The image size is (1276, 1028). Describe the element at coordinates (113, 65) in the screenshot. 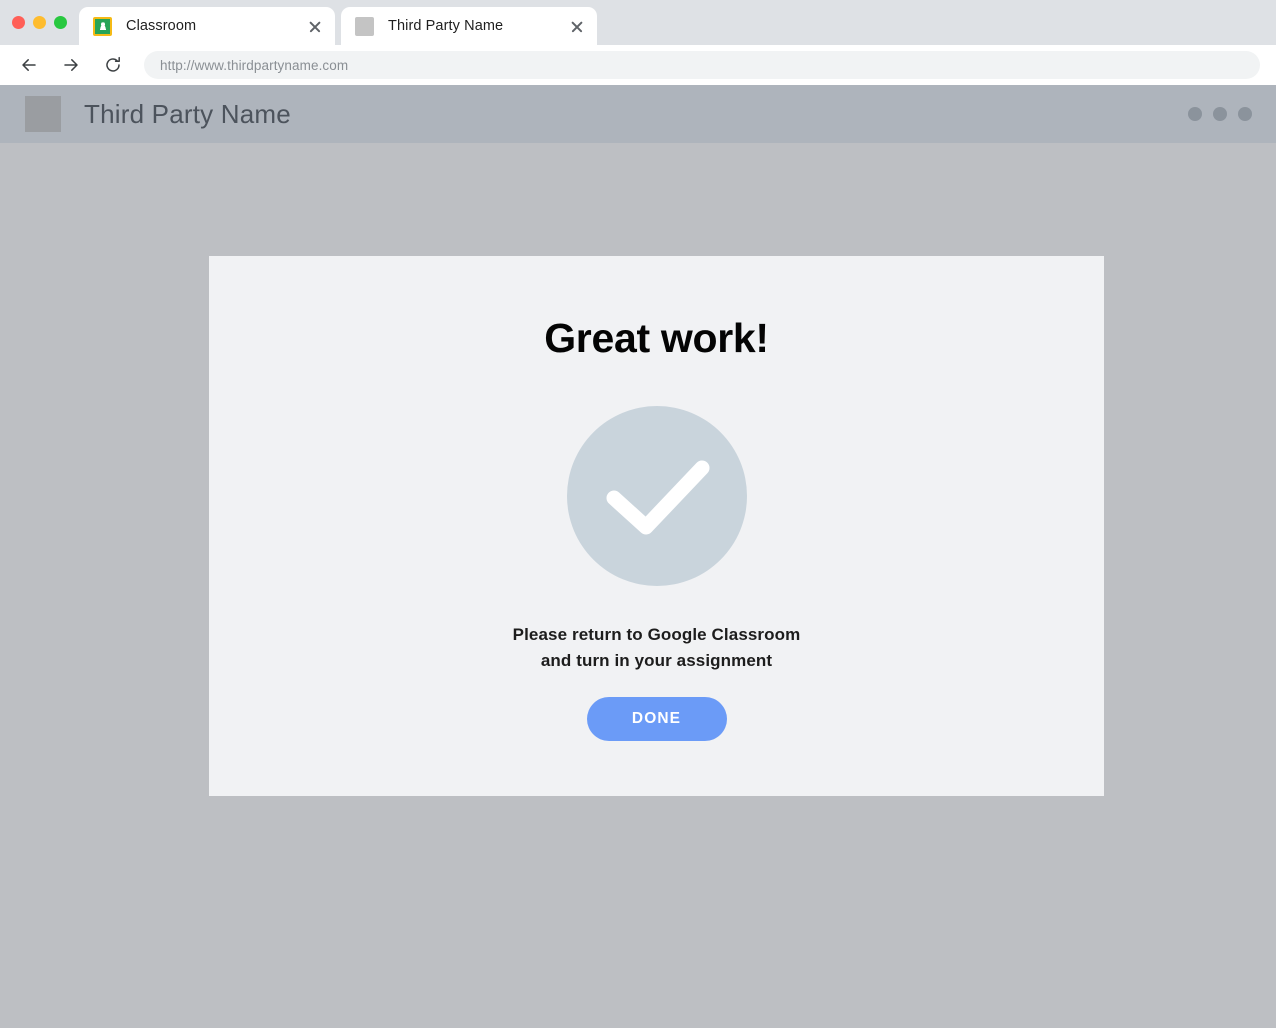

I see `reload-icon` at that location.